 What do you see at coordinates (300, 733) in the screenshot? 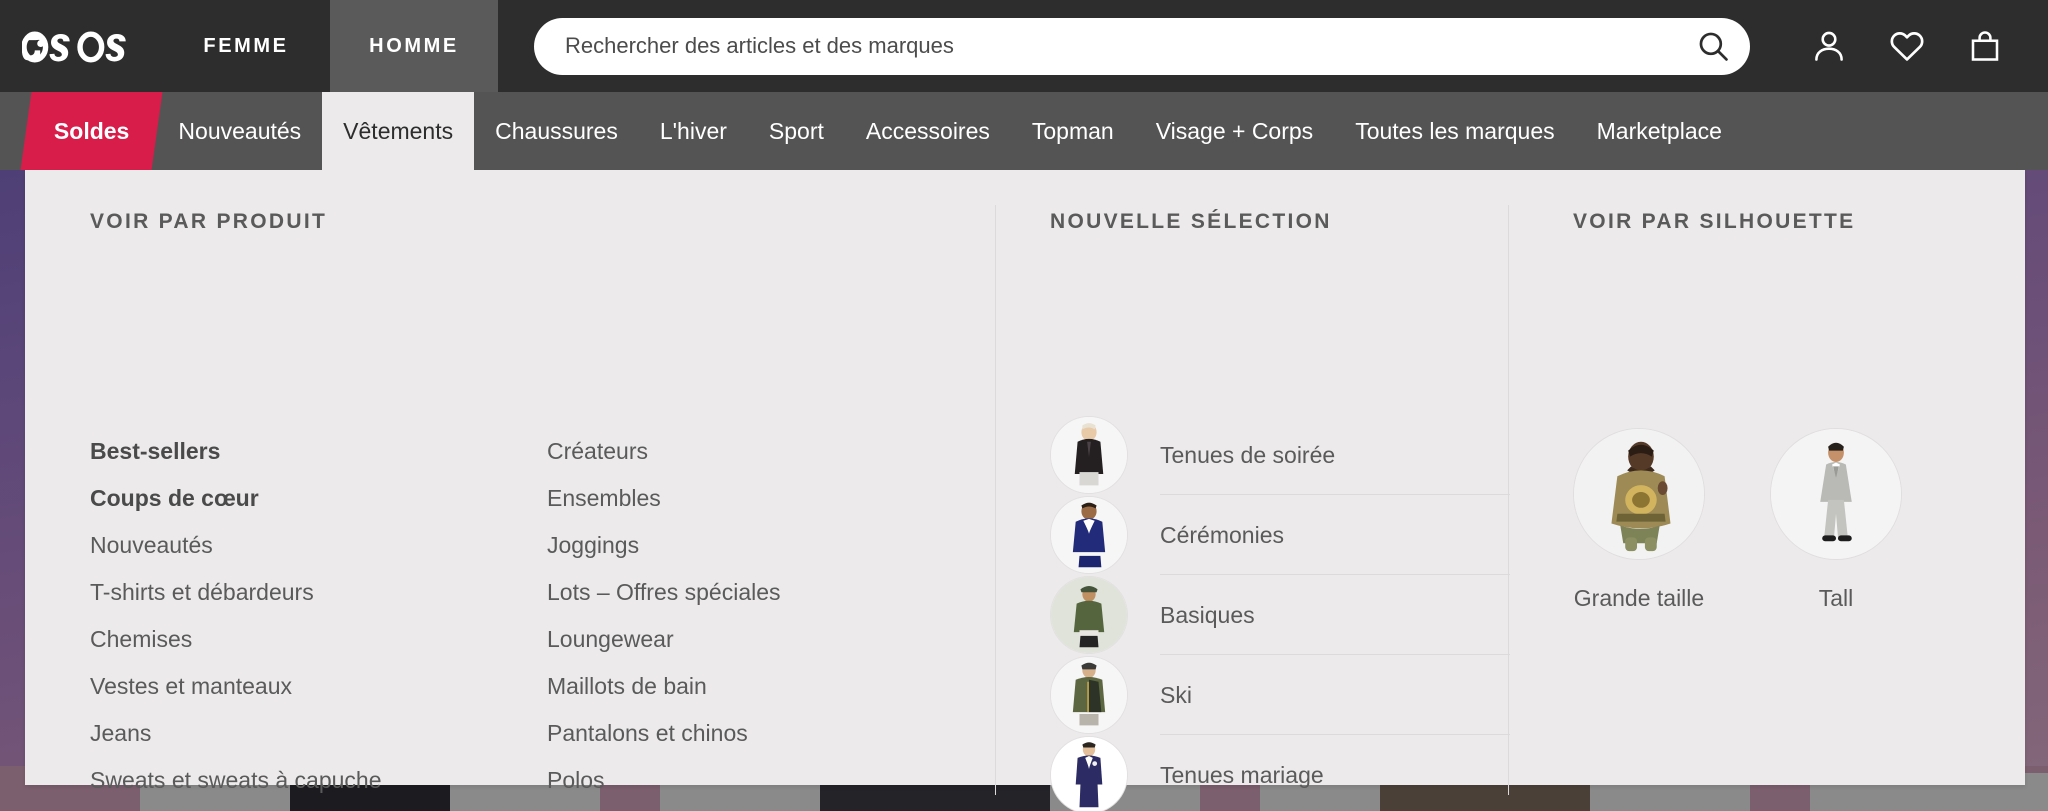
I see `produit-link: Jeans` at bounding box center [300, 733].